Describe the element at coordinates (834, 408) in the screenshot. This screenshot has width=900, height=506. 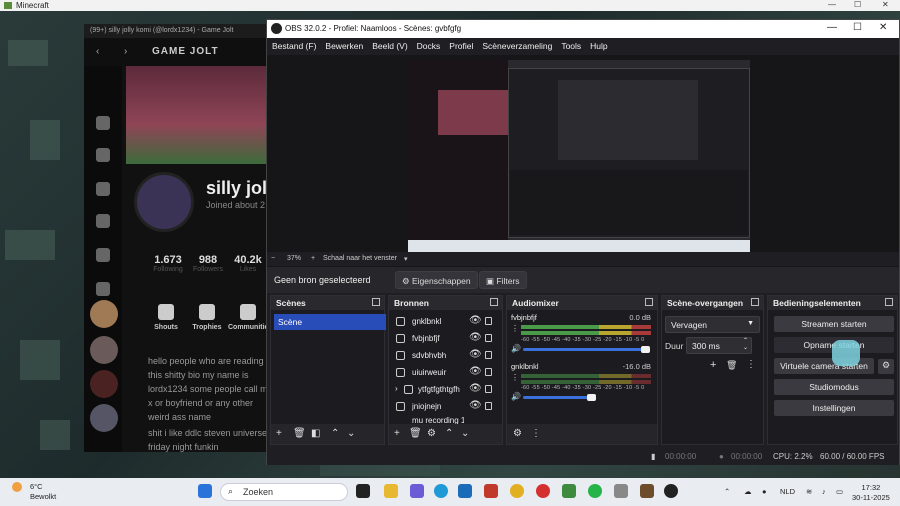
I see `settings-button: Instellingen` at that location.